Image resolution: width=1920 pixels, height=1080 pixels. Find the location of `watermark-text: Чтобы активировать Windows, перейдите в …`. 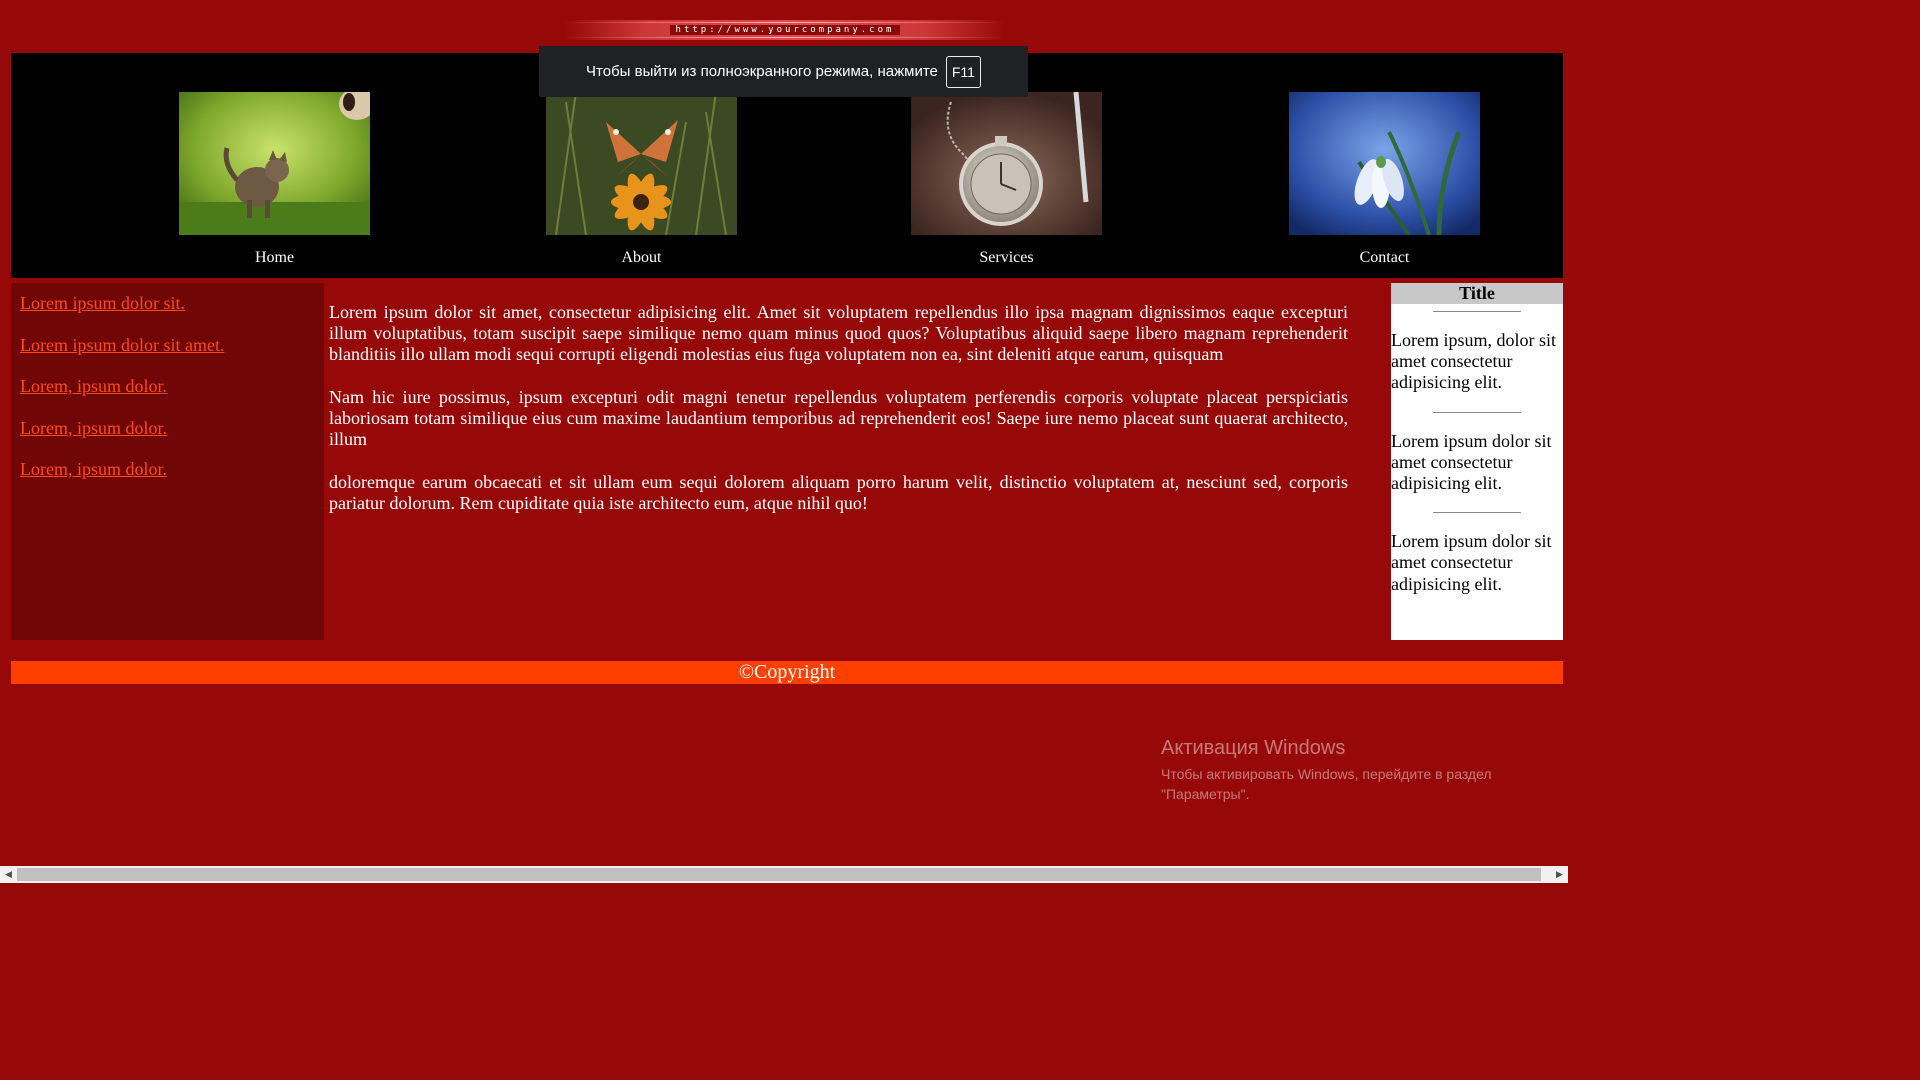

watermark-text: Чтобы активировать Windows, перейдите в … is located at coordinates (1326, 784).